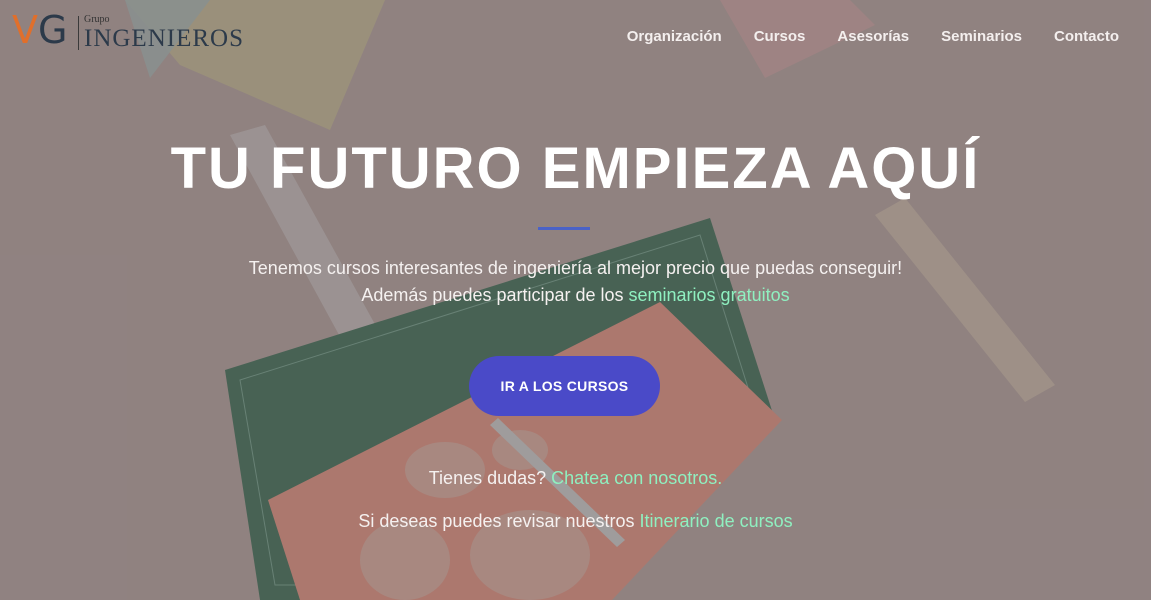 Image resolution: width=1151 pixels, height=600 pixels. Describe the element at coordinates (490, 478) in the screenshot. I see `help-text: Tienes dudas?` at that location.